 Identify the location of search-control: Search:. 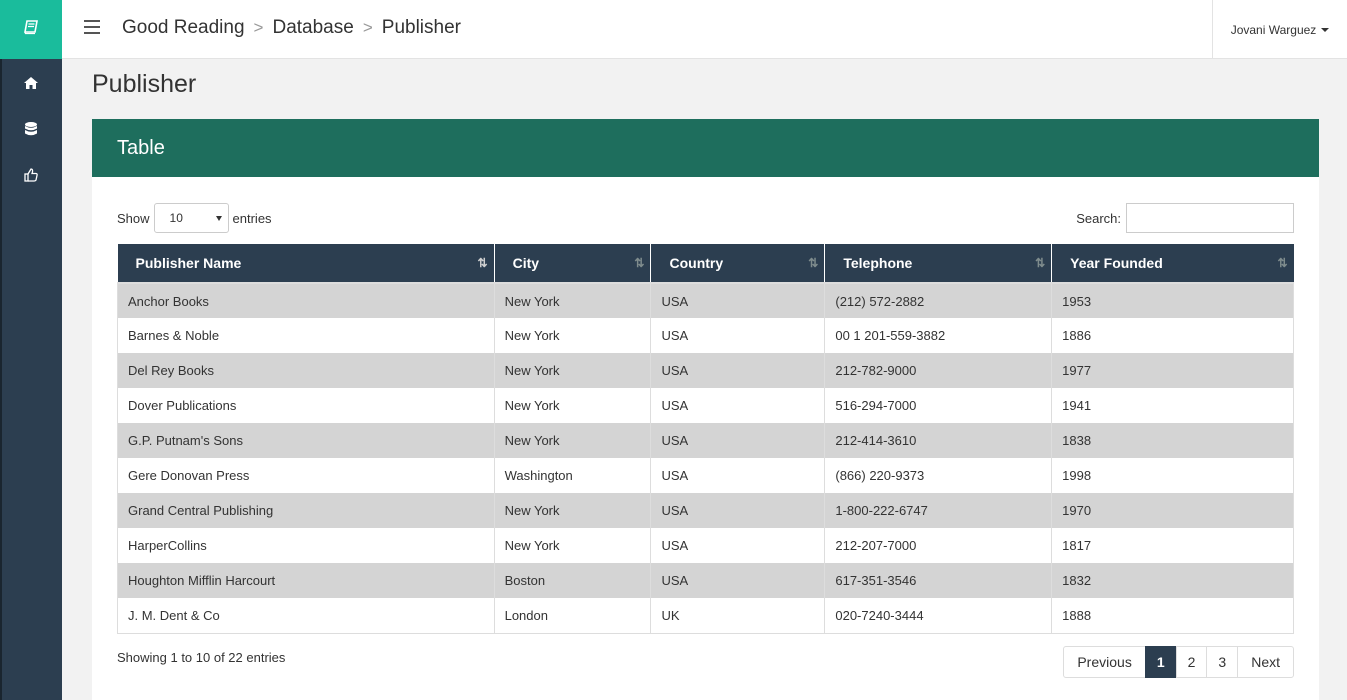
(1185, 218).